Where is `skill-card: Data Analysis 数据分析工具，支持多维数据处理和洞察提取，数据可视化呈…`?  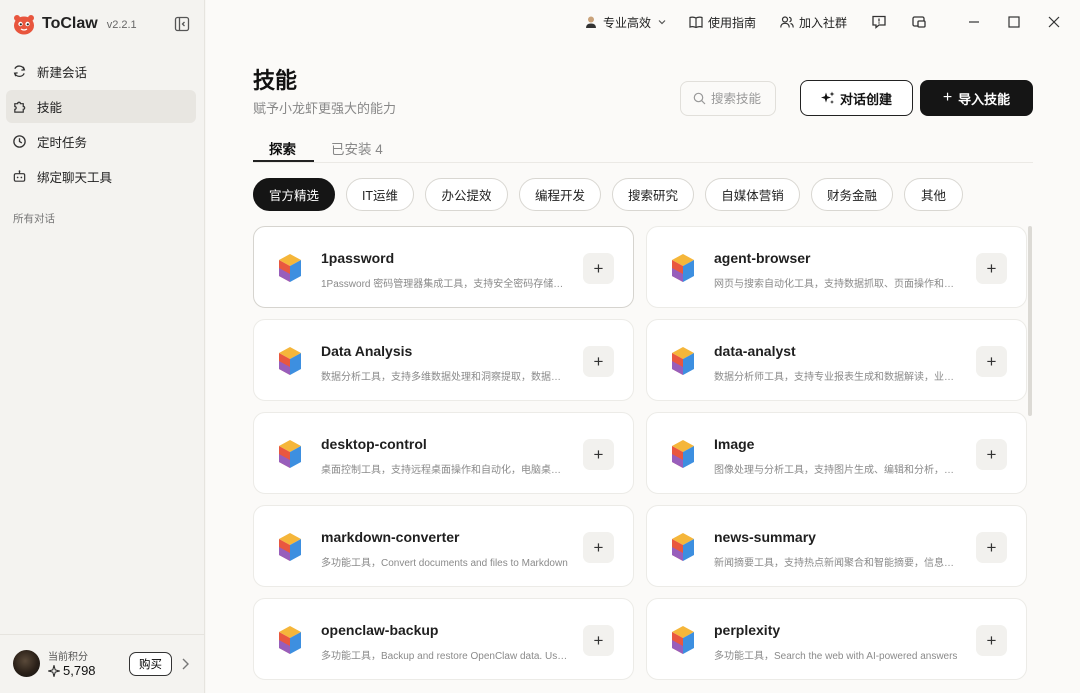
skill-card: Data Analysis 数据分析工具，支持多维数据处理和洞察提取，数据可视化呈… is located at coordinates (443, 360).